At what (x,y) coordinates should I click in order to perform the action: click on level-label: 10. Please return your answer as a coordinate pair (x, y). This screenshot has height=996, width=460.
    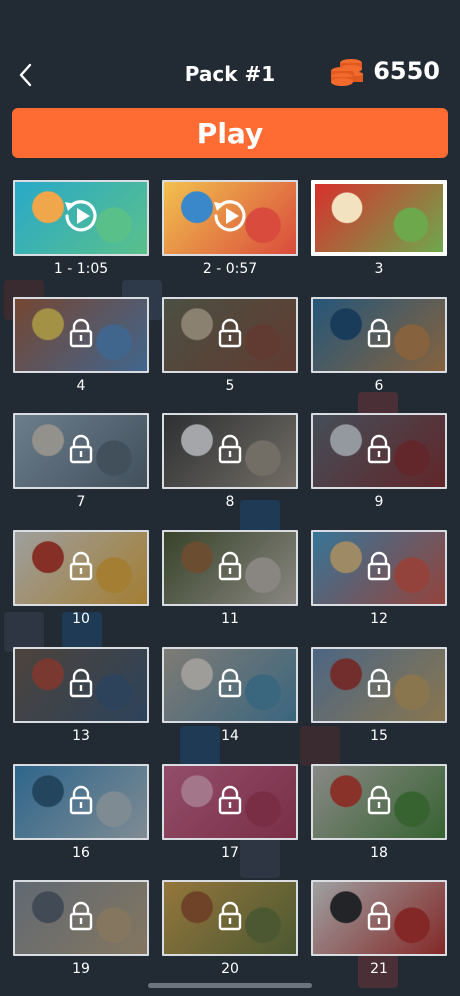
    Looking at the image, I should click on (81, 619).